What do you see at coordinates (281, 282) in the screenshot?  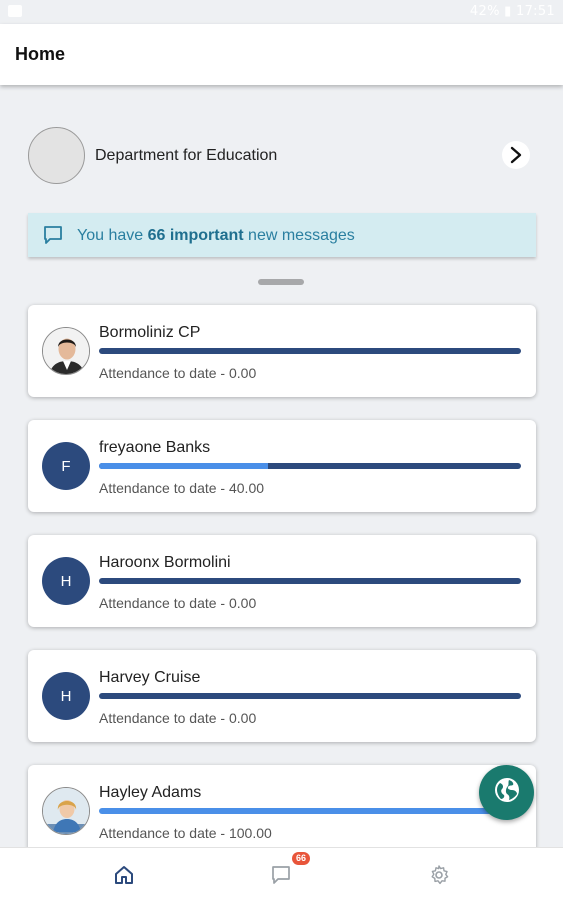 I see `drag-handle` at bounding box center [281, 282].